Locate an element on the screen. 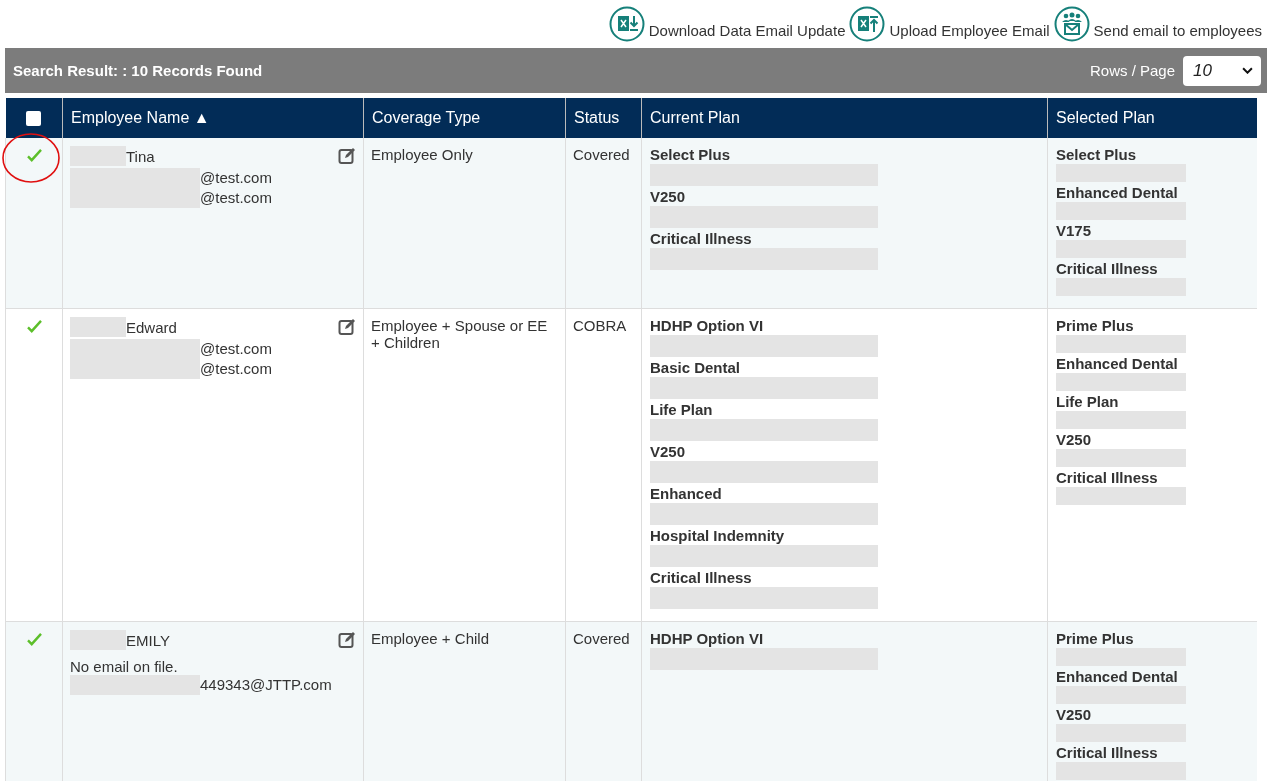 Image resolution: width=1272 pixels, height=781 pixels. no-email-note: No email on file. is located at coordinates (124, 666).